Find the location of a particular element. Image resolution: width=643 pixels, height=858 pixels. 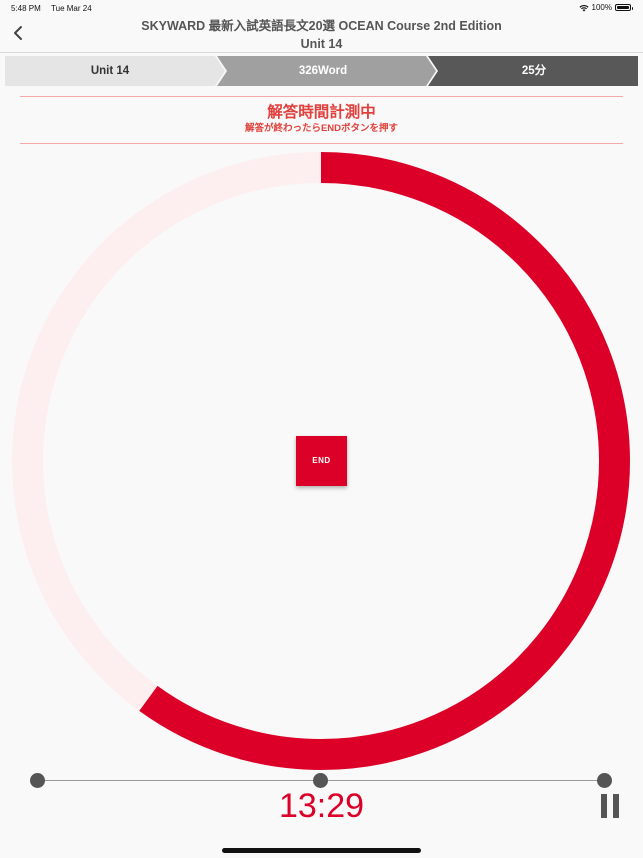

home-indicator is located at coordinates (321, 850).